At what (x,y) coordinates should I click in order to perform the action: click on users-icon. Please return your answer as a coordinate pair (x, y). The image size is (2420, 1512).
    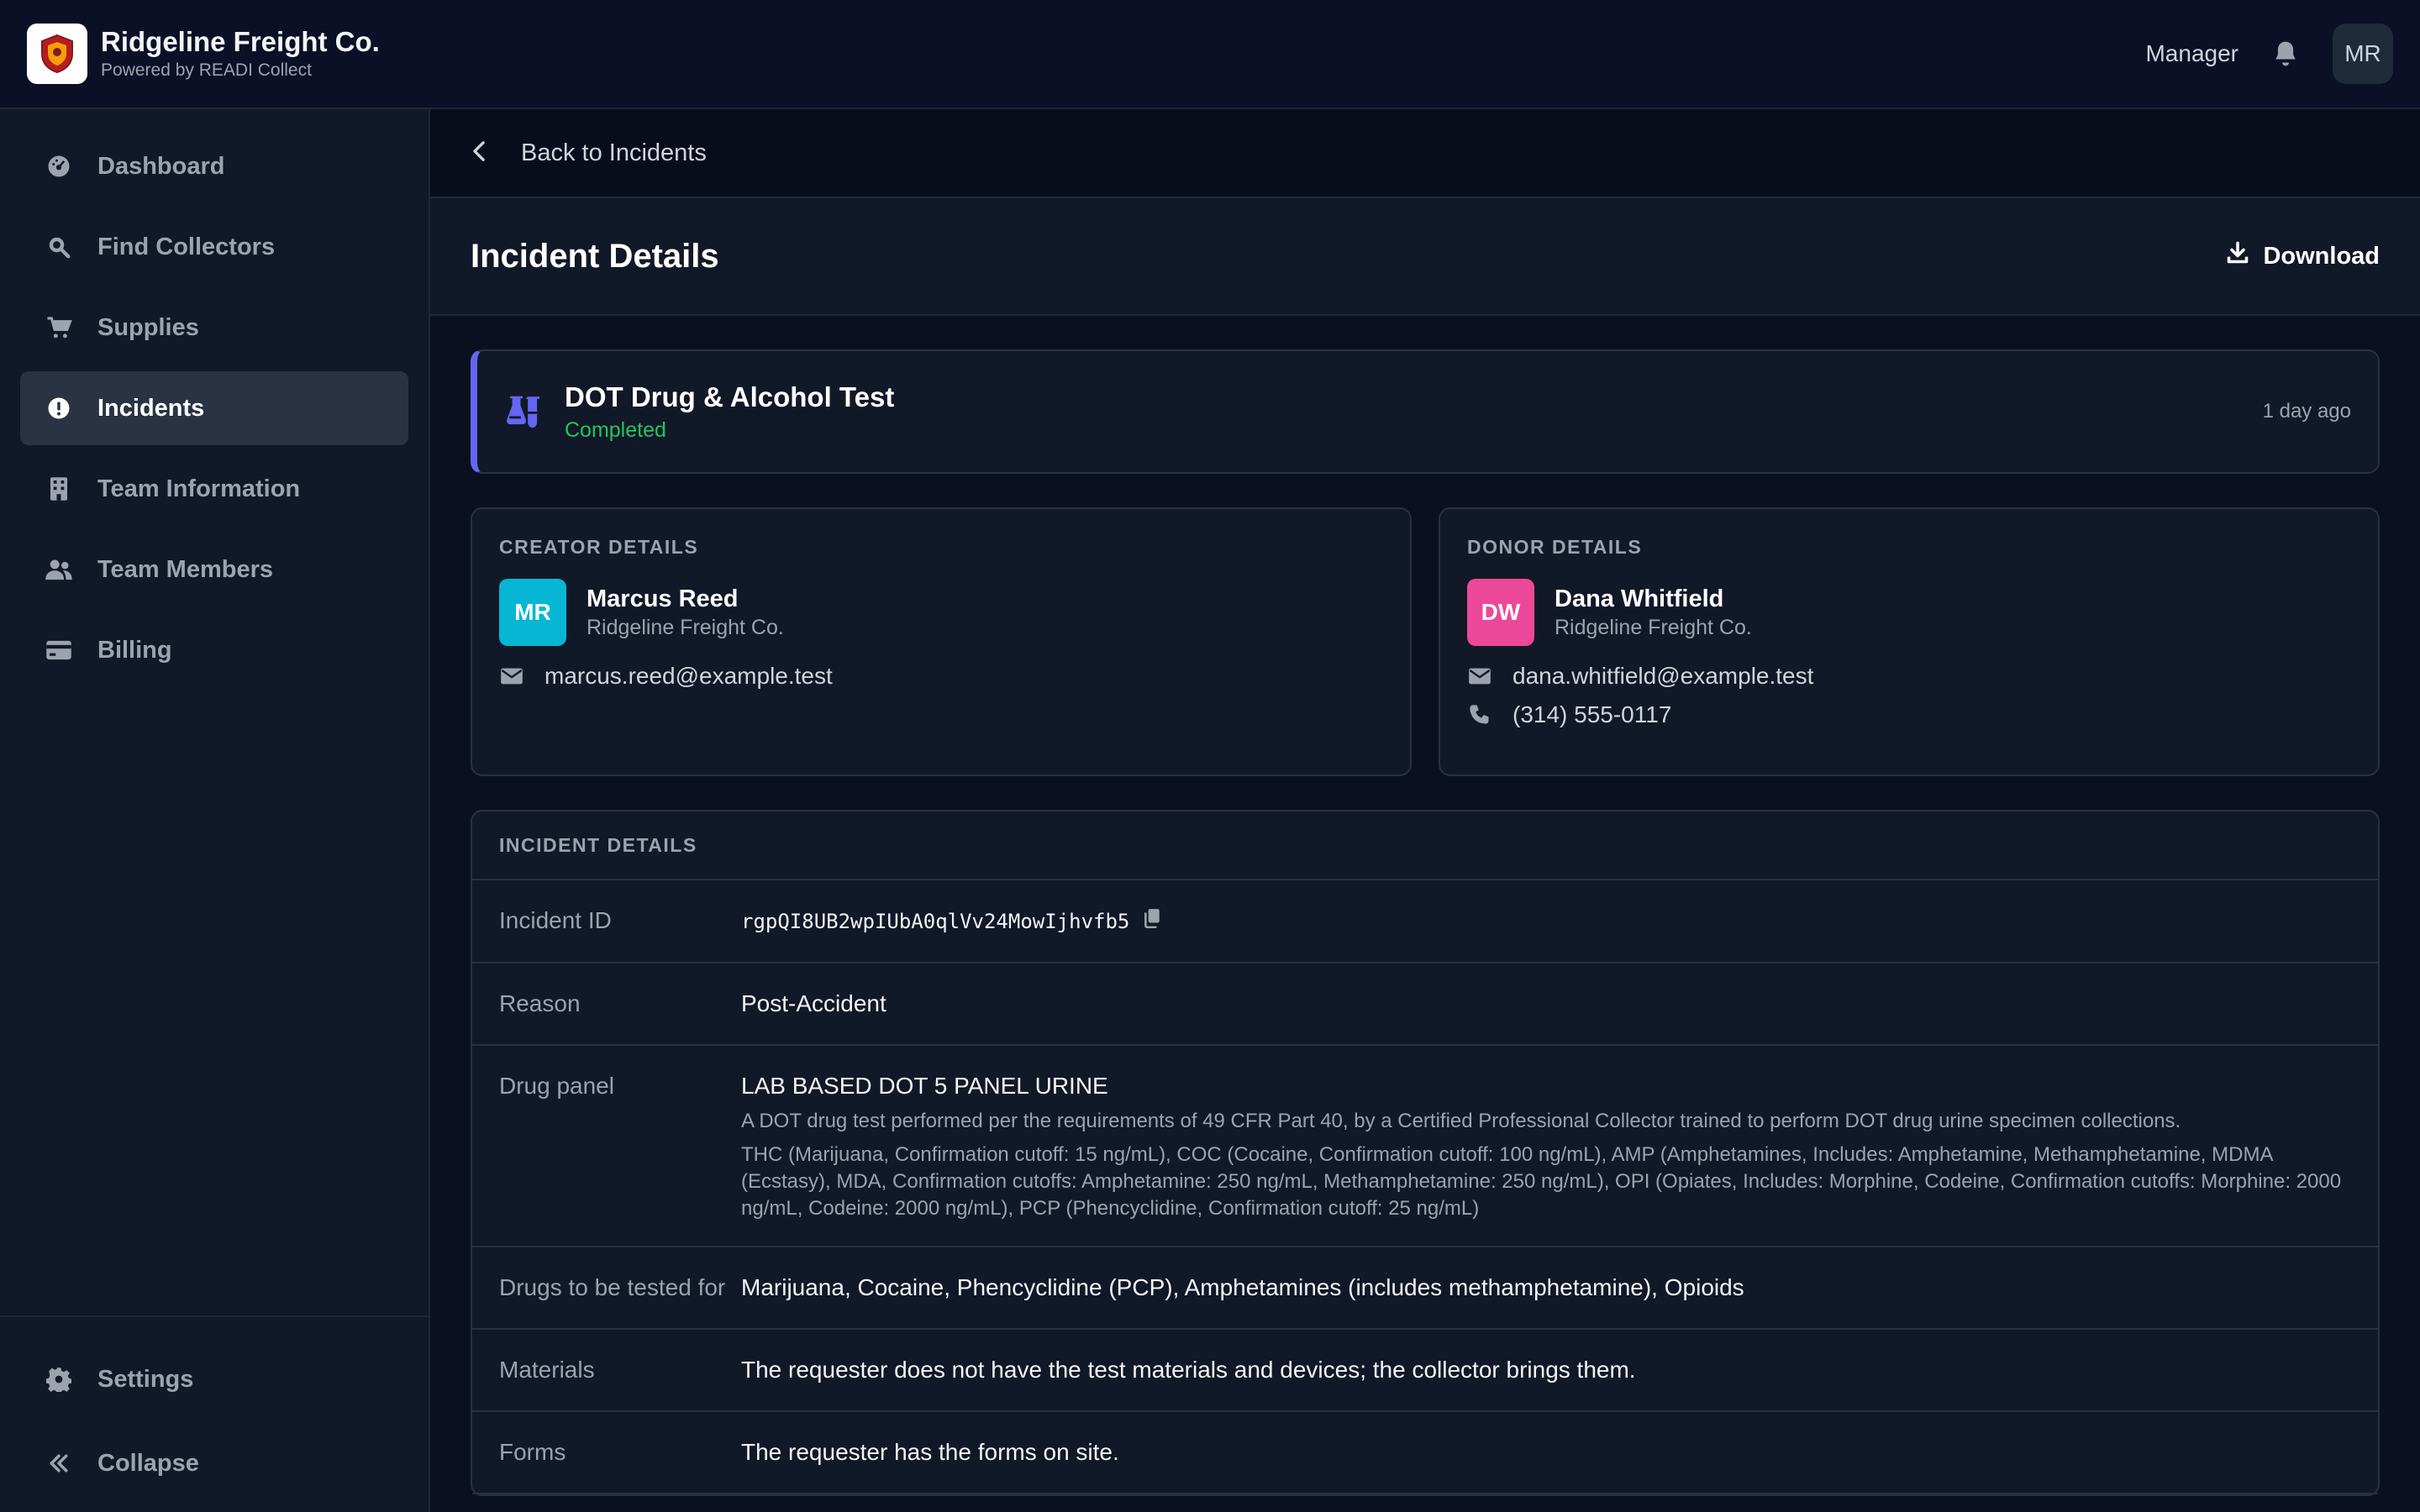
    Looking at the image, I should click on (59, 569).